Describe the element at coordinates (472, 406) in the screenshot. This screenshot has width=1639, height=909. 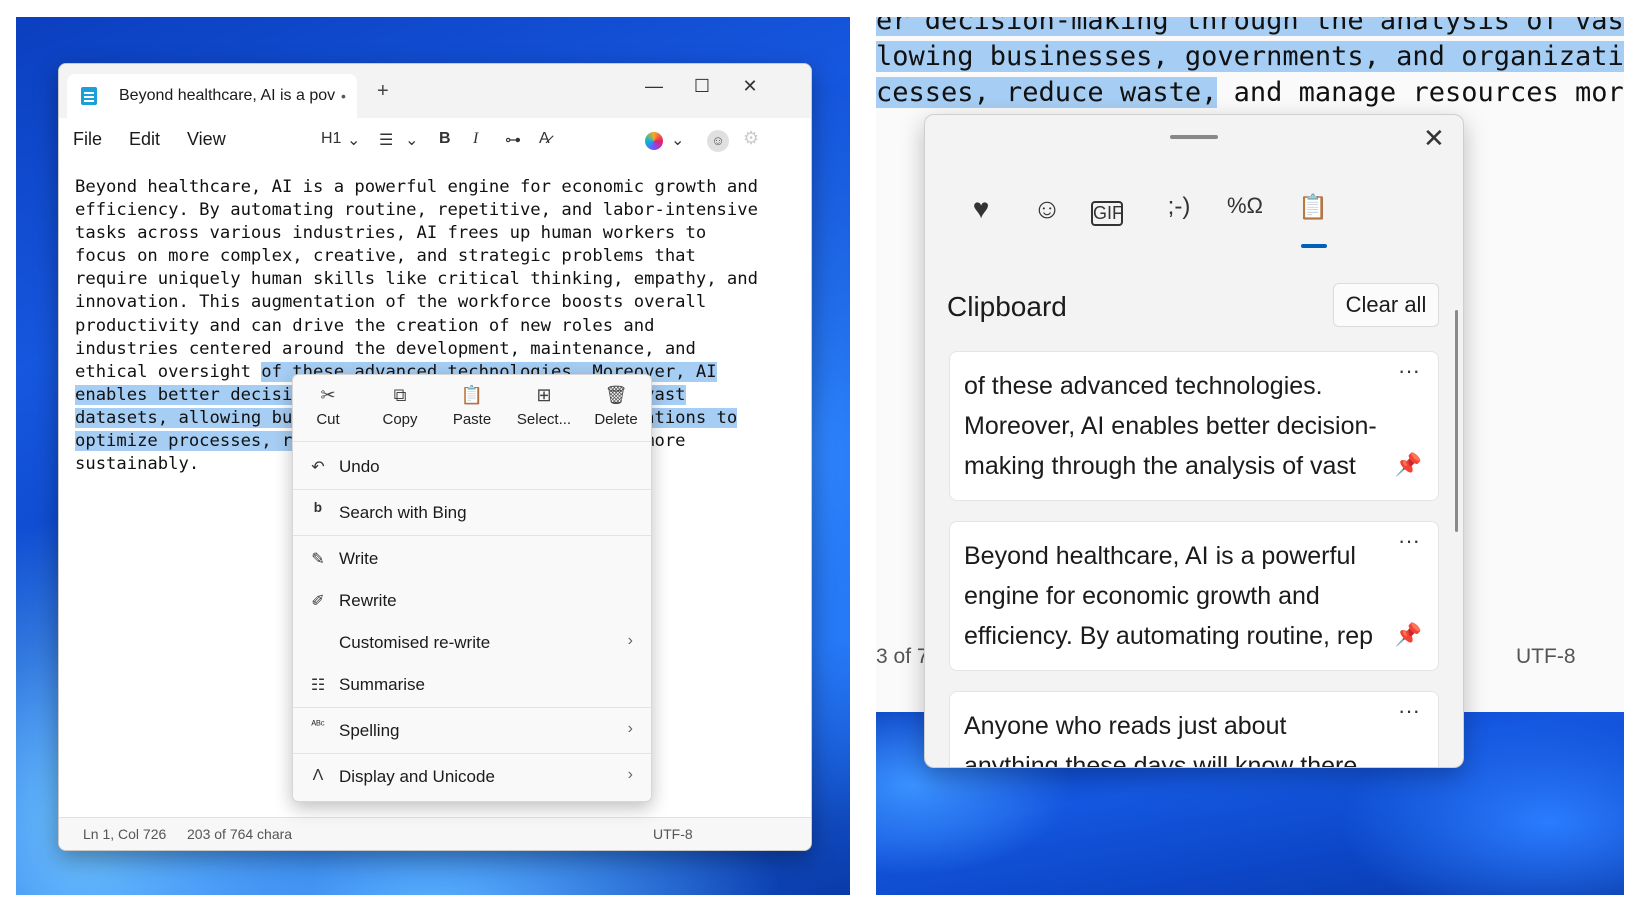
I see `paste-button: 📋 Paste` at that location.